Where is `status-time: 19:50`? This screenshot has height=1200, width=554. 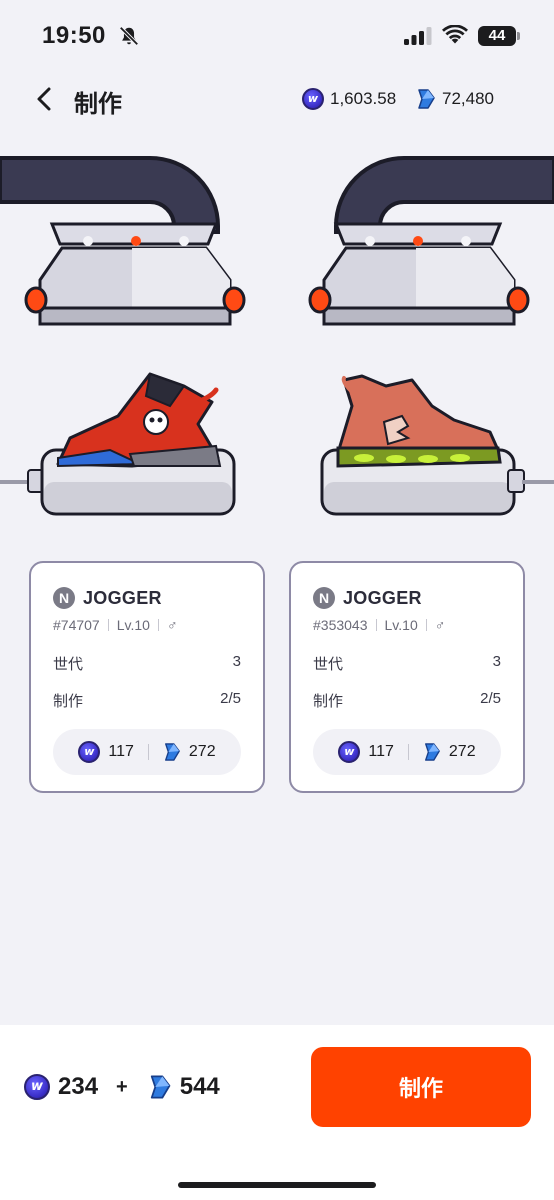
status-time: 19:50 is located at coordinates (74, 35).